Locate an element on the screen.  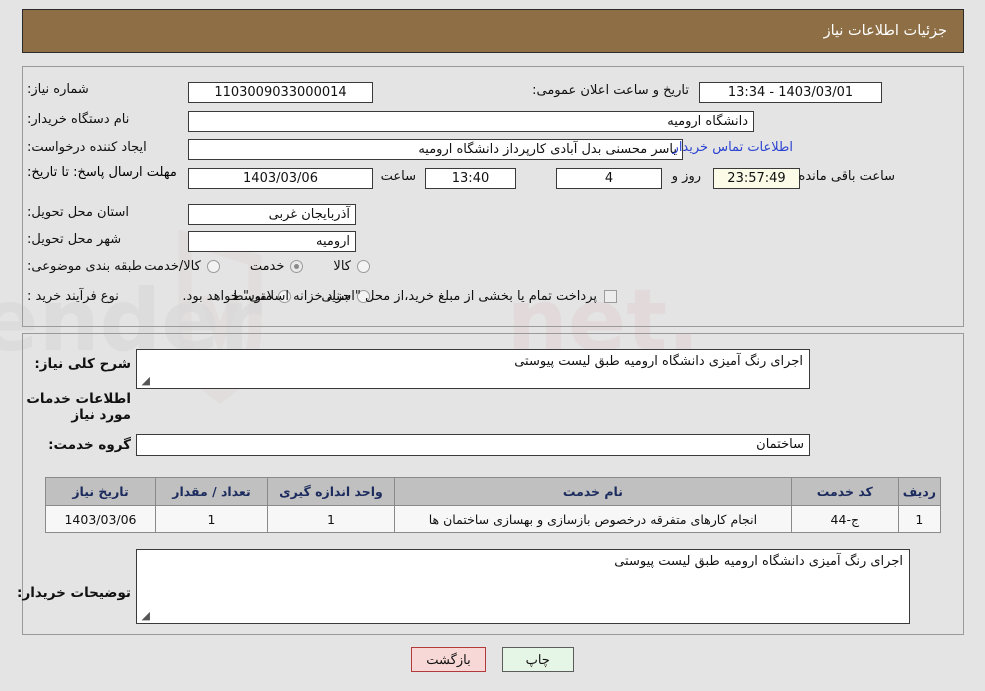
radio-option-khedmat: خدمت is located at coordinates (277, 266).